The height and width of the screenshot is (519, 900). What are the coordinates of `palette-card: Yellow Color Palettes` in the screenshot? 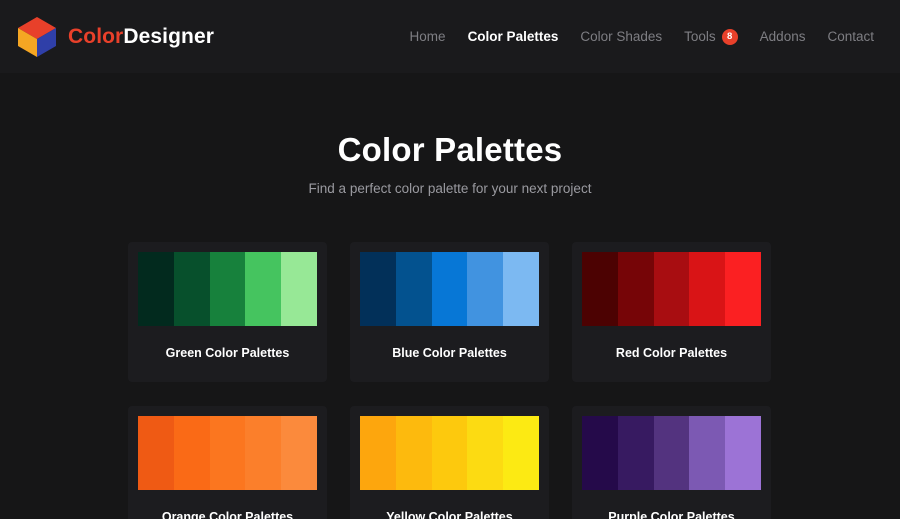 It's located at (449, 462).